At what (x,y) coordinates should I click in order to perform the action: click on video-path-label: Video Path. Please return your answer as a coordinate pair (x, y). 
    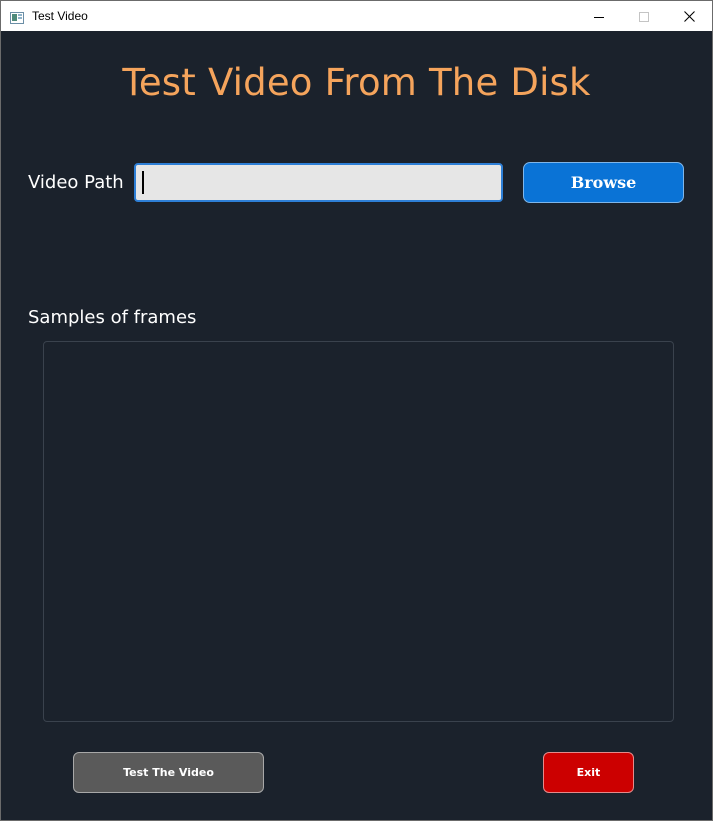
    Looking at the image, I should click on (76, 182).